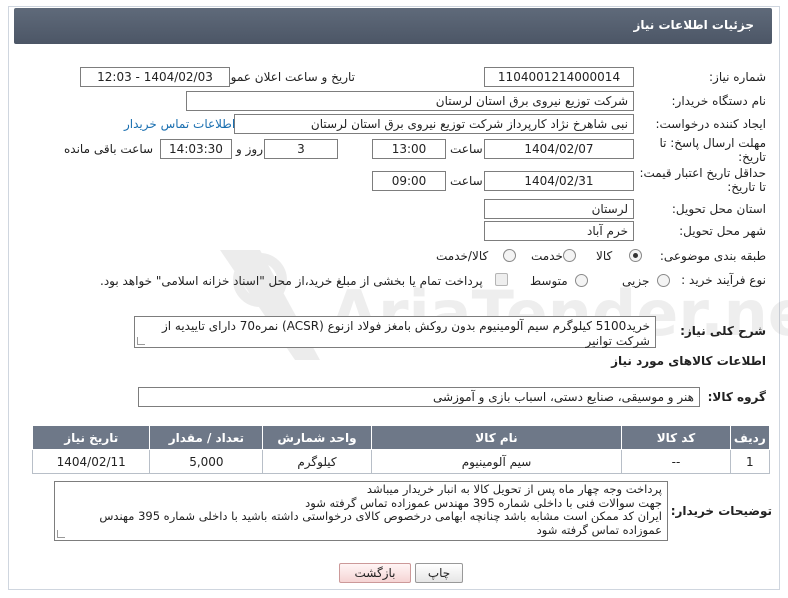 Image resolution: width=788 pixels, height=598 pixels. I want to click on col-row-number: ردیف, so click(750, 437).